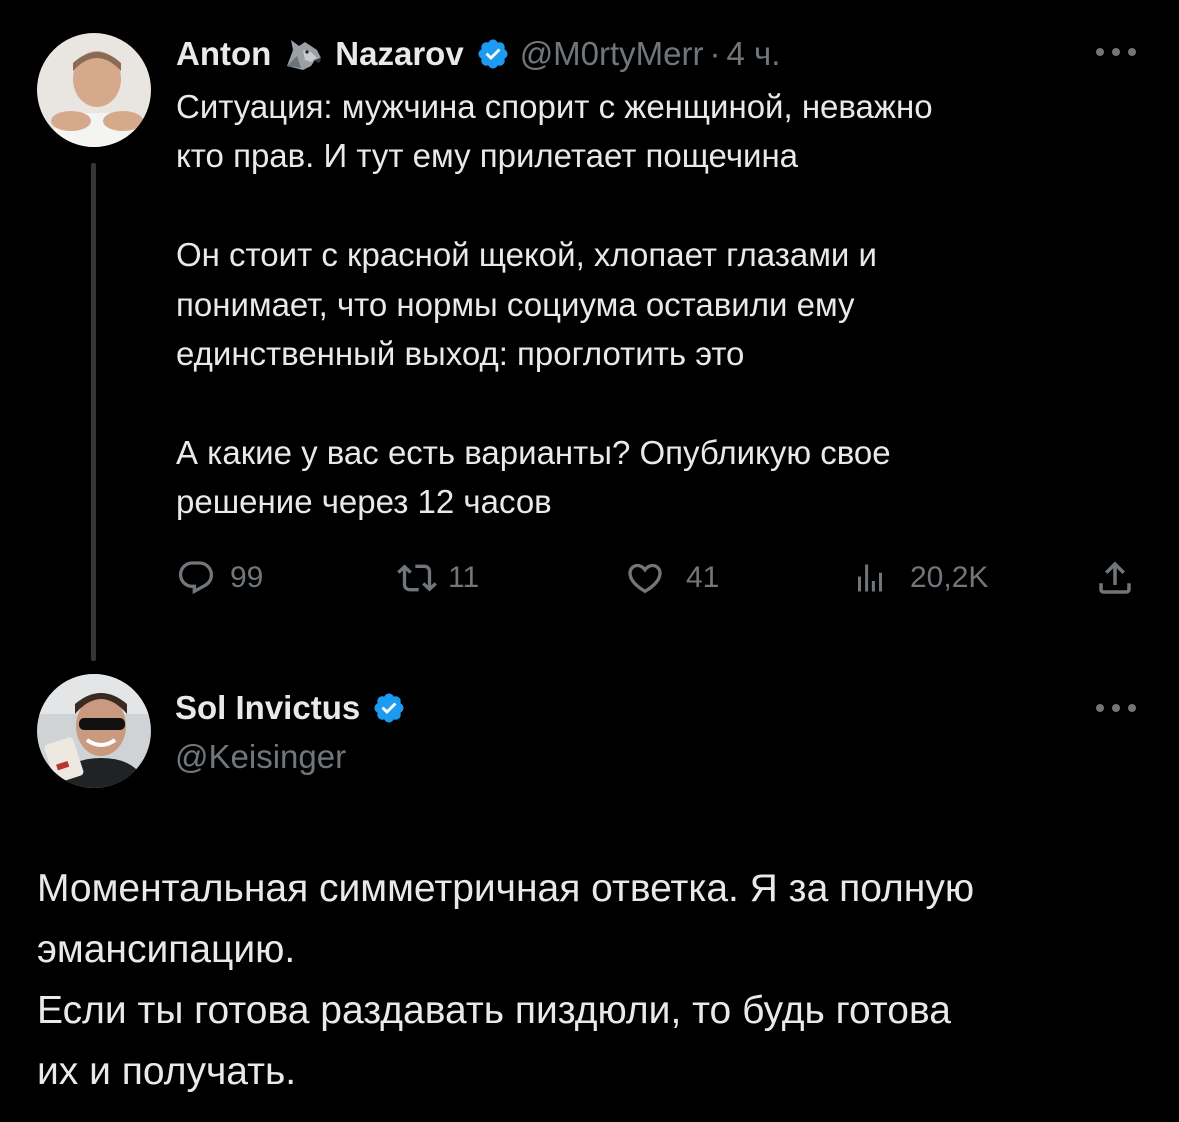  Describe the element at coordinates (399, 54) in the screenshot. I see `author-name-last: Nazarov` at that location.